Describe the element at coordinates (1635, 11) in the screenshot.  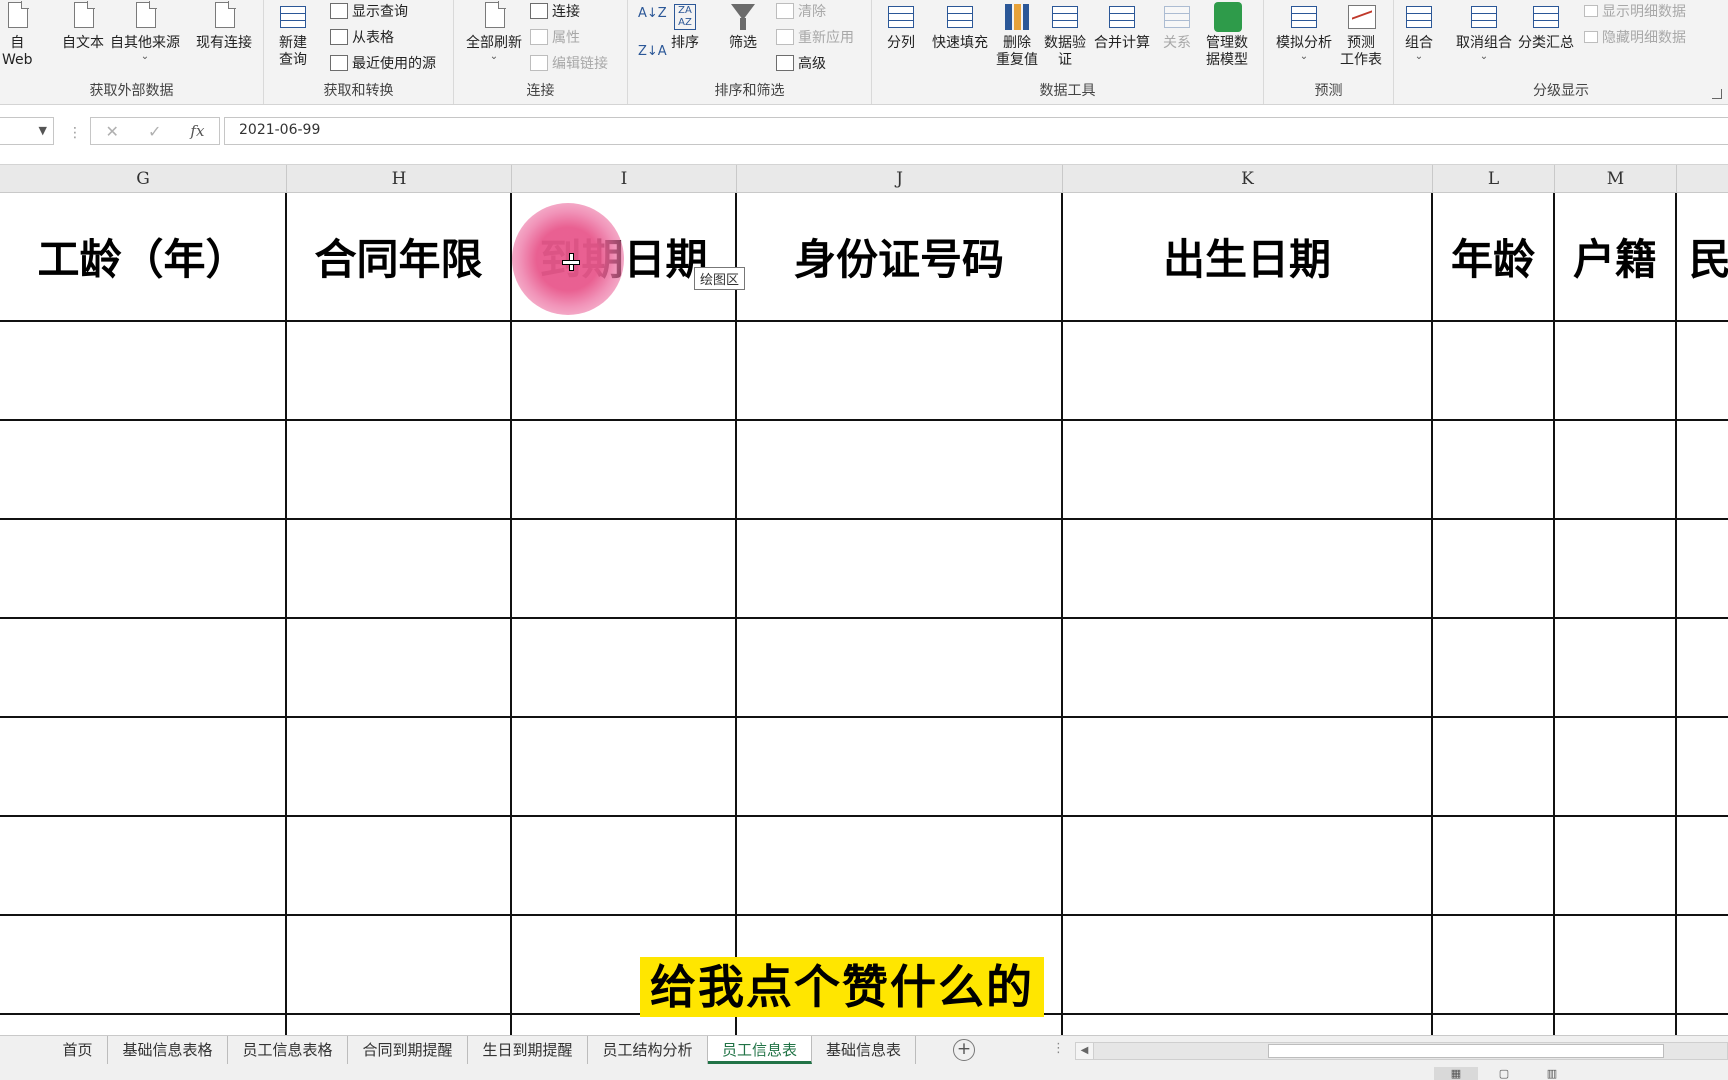
I see `ribbon-show-detail-button: 显示明细数据` at that location.